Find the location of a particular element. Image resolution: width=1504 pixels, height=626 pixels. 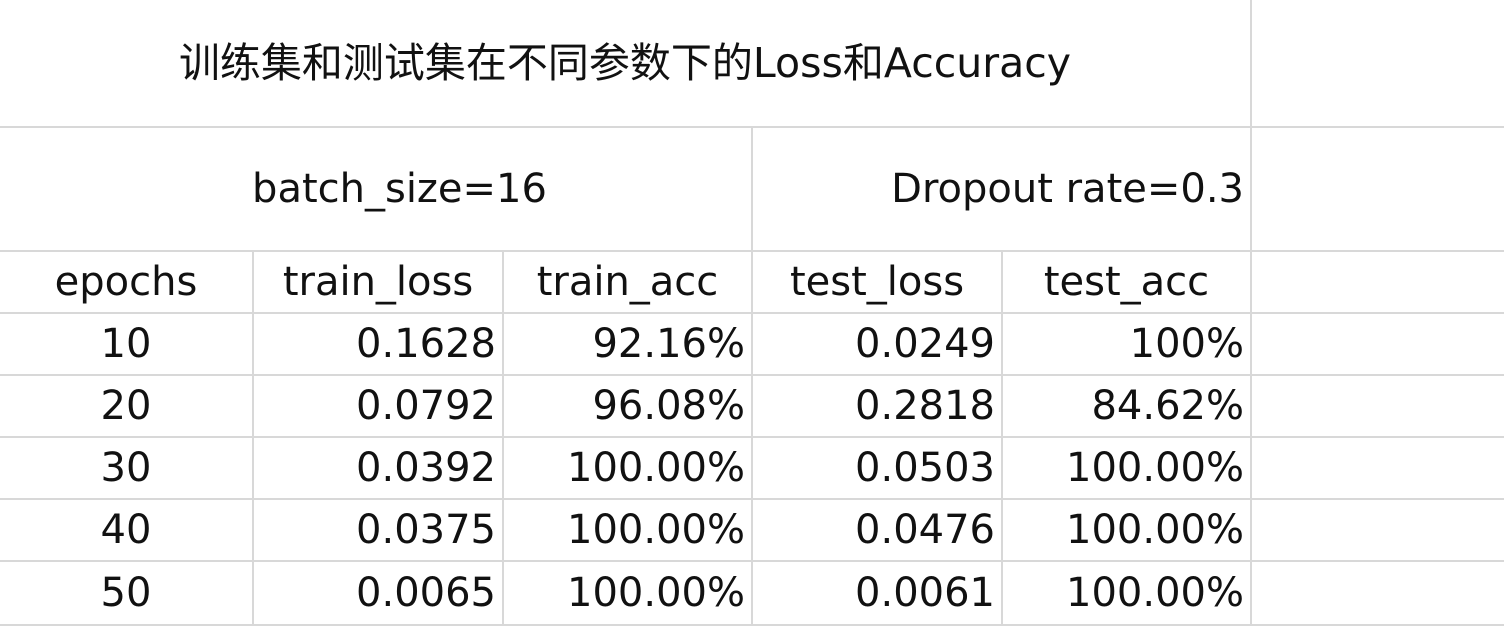

table-cell: 0.0392 is located at coordinates (379, 469).